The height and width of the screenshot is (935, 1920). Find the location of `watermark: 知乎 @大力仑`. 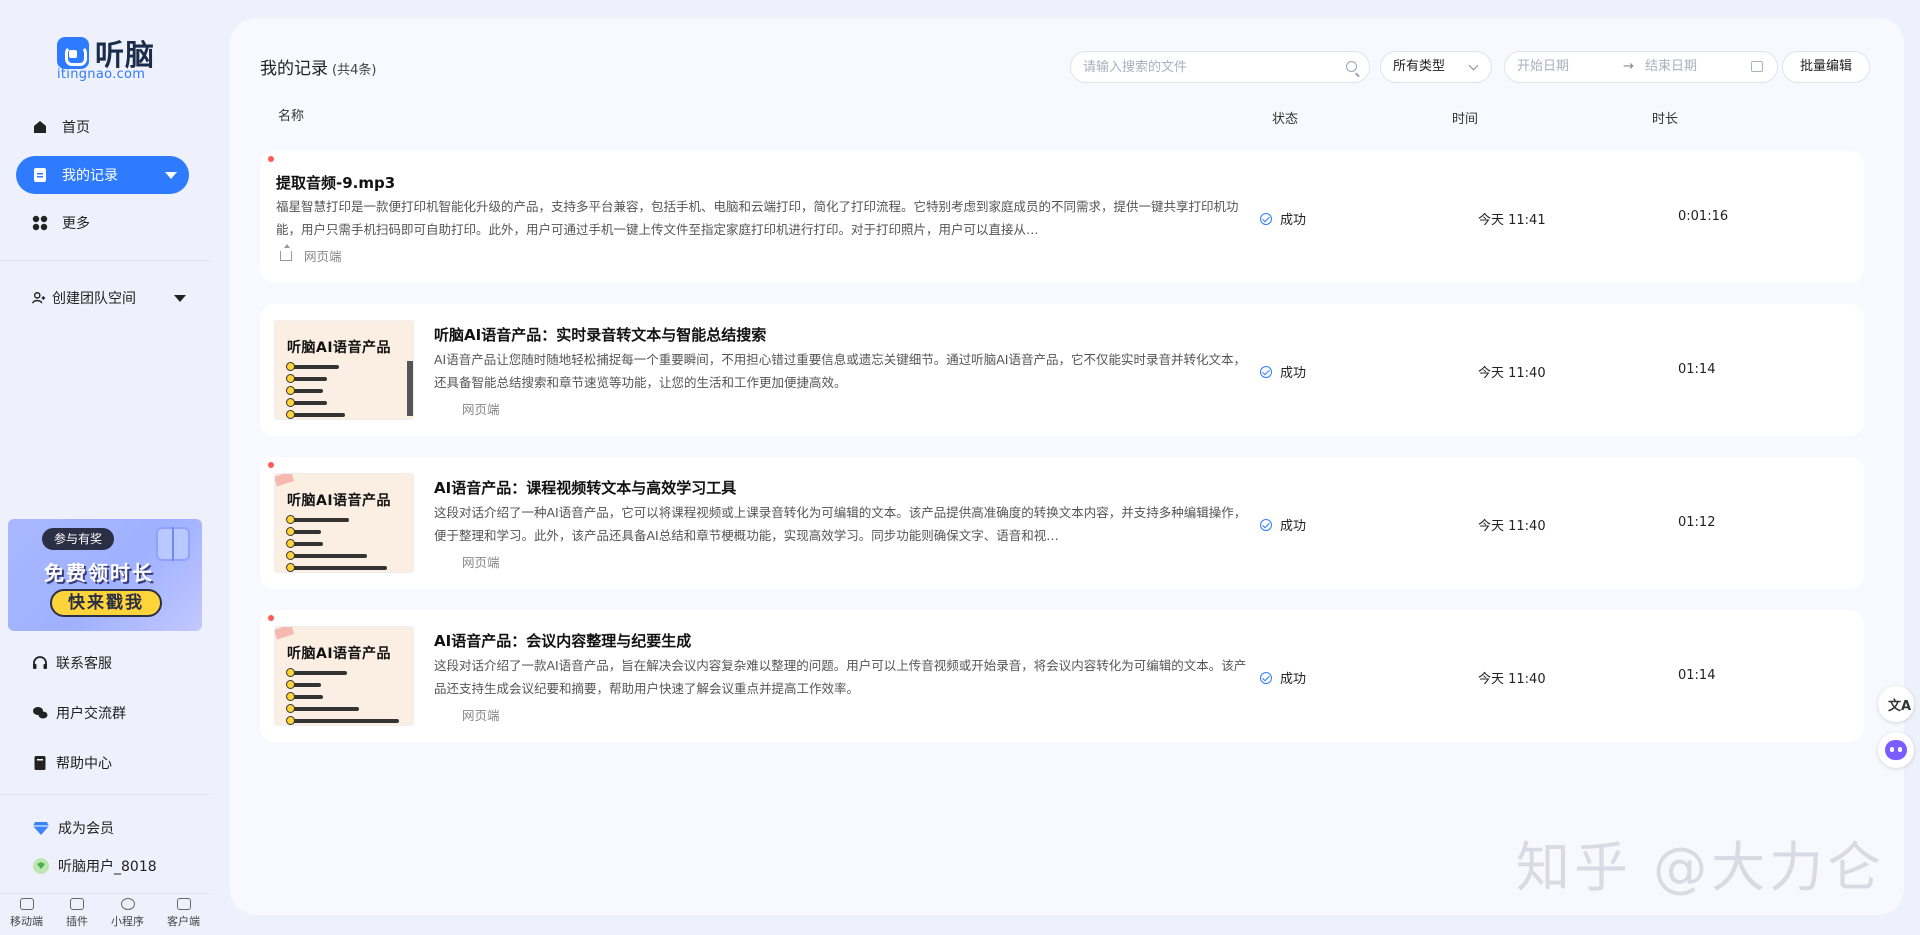

watermark: 知乎 @大力仑 is located at coordinates (1701, 867).